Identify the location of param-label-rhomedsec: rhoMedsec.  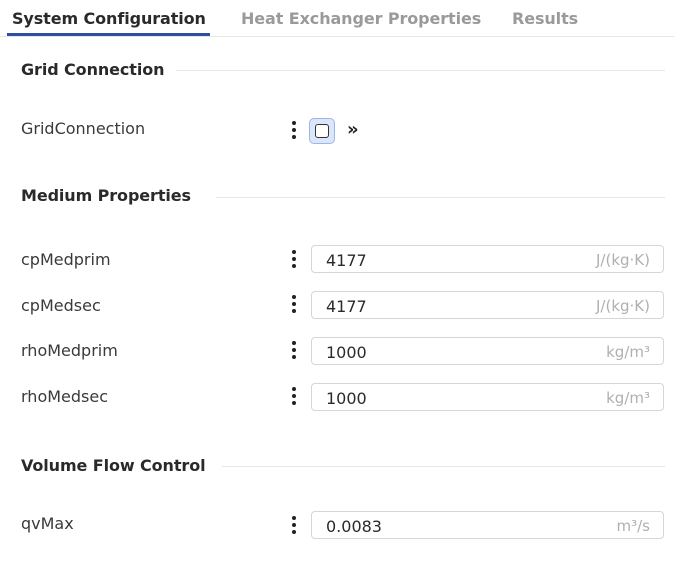
(65, 396).